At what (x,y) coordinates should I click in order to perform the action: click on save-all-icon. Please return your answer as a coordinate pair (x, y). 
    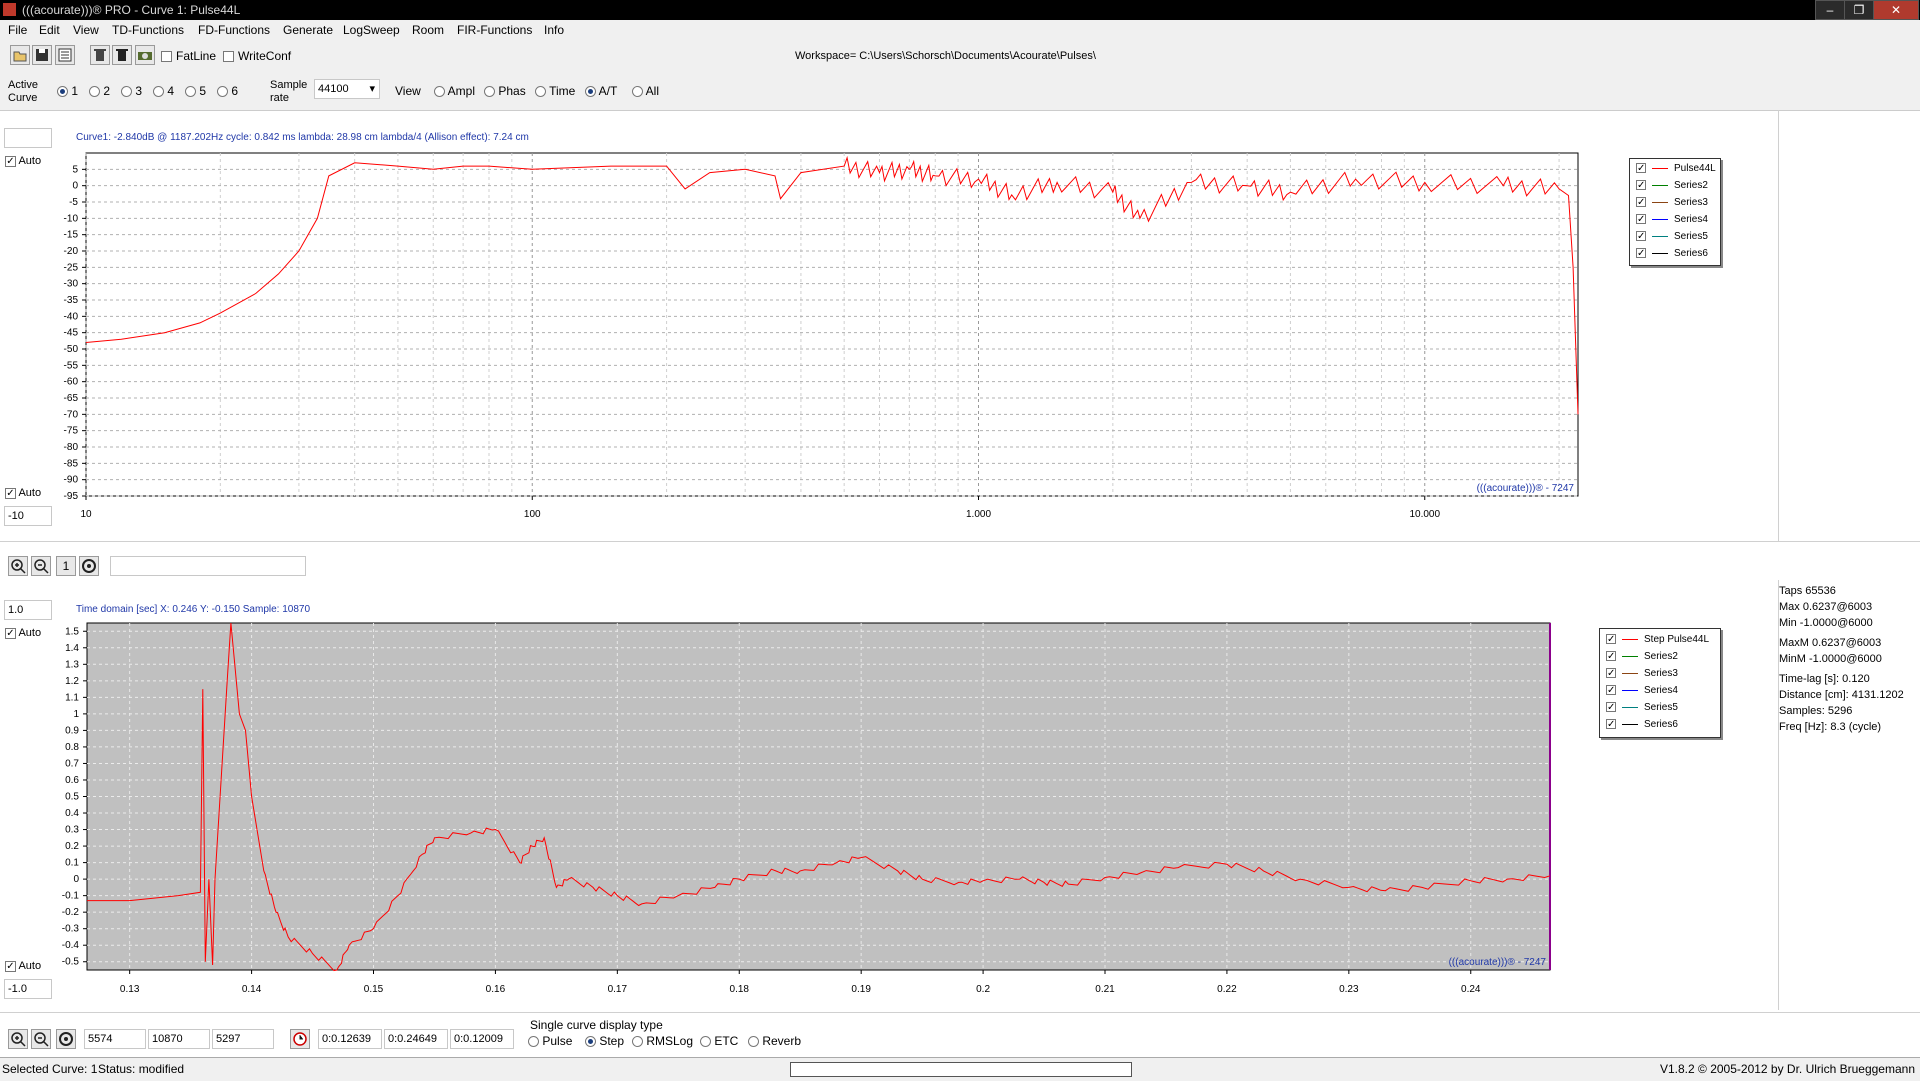
    Looking at the image, I should click on (65, 55).